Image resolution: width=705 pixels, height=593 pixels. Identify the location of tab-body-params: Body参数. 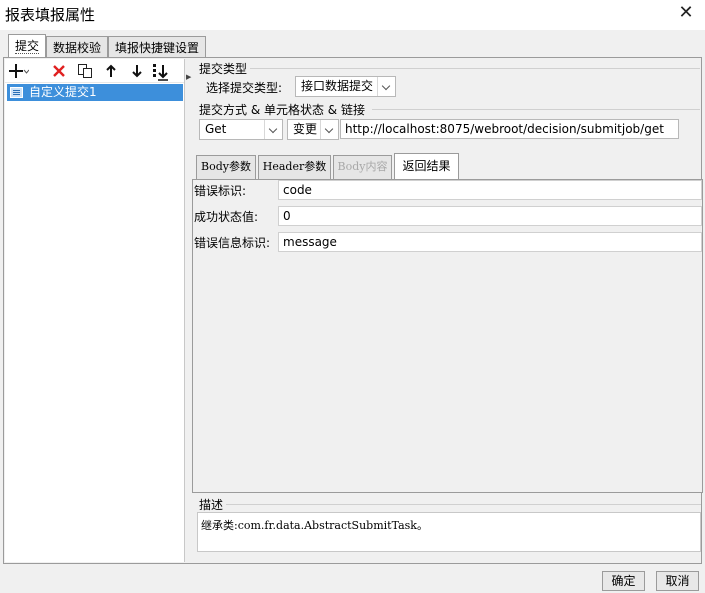
(226, 167).